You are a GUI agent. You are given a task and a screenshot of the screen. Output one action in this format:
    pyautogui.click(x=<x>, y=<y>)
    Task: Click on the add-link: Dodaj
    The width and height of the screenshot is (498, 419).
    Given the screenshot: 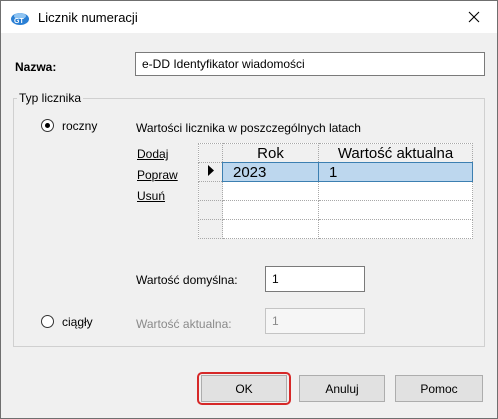 What is the action you would take?
    pyautogui.click(x=152, y=154)
    